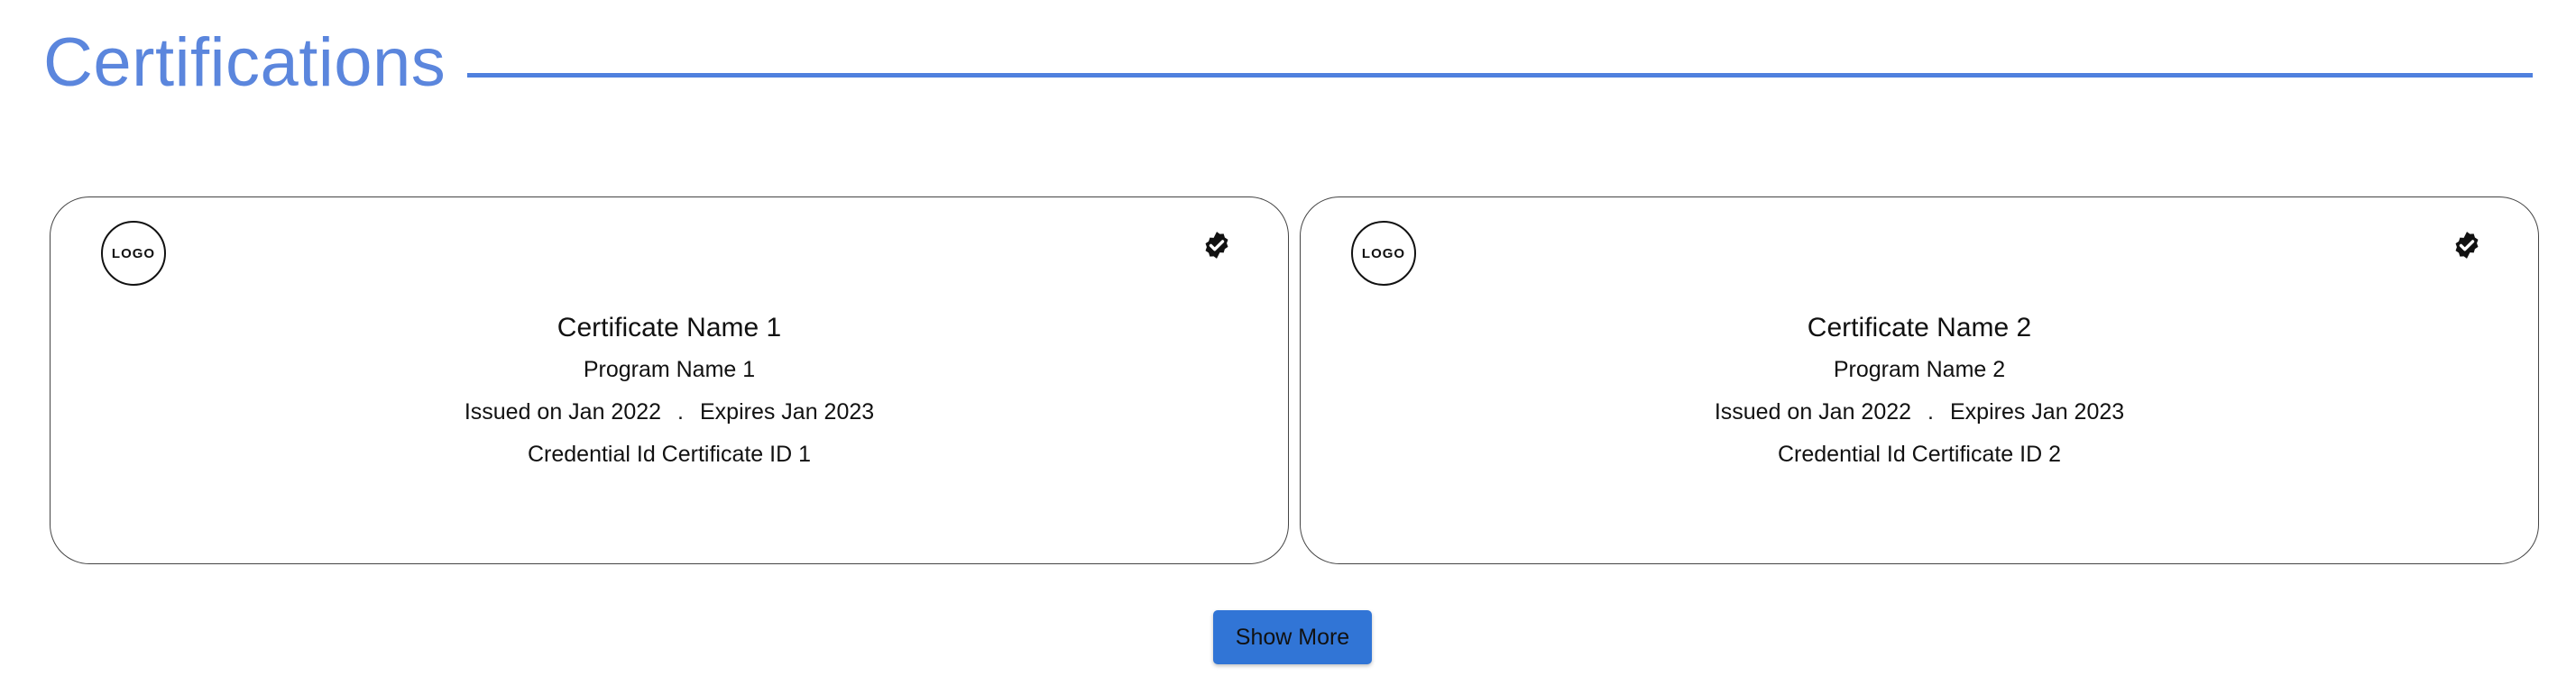 The width and height of the screenshot is (2576, 676). What do you see at coordinates (1919, 454) in the screenshot?
I see `credential-id: Credential Id Certificate ID 2` at bounding box center [1919, 454].